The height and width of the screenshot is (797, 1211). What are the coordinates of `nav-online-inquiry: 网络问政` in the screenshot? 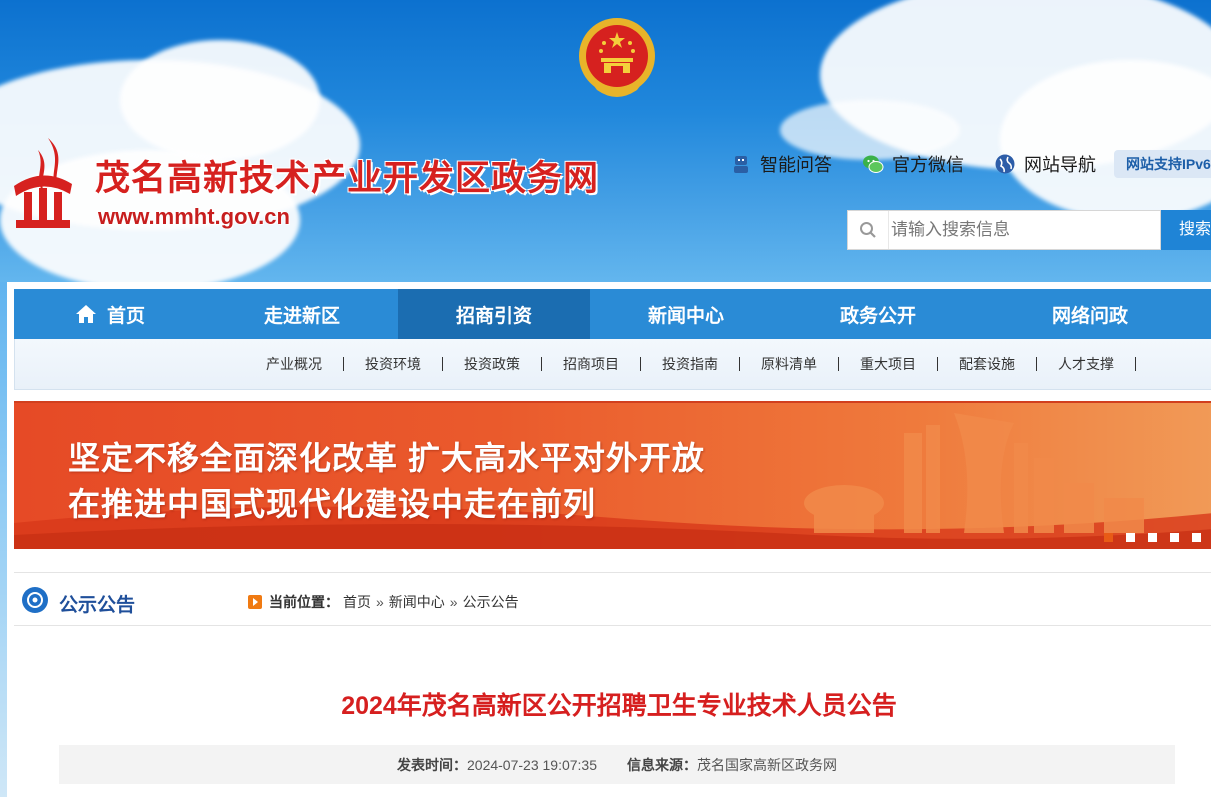 It's located at (1090, 314).